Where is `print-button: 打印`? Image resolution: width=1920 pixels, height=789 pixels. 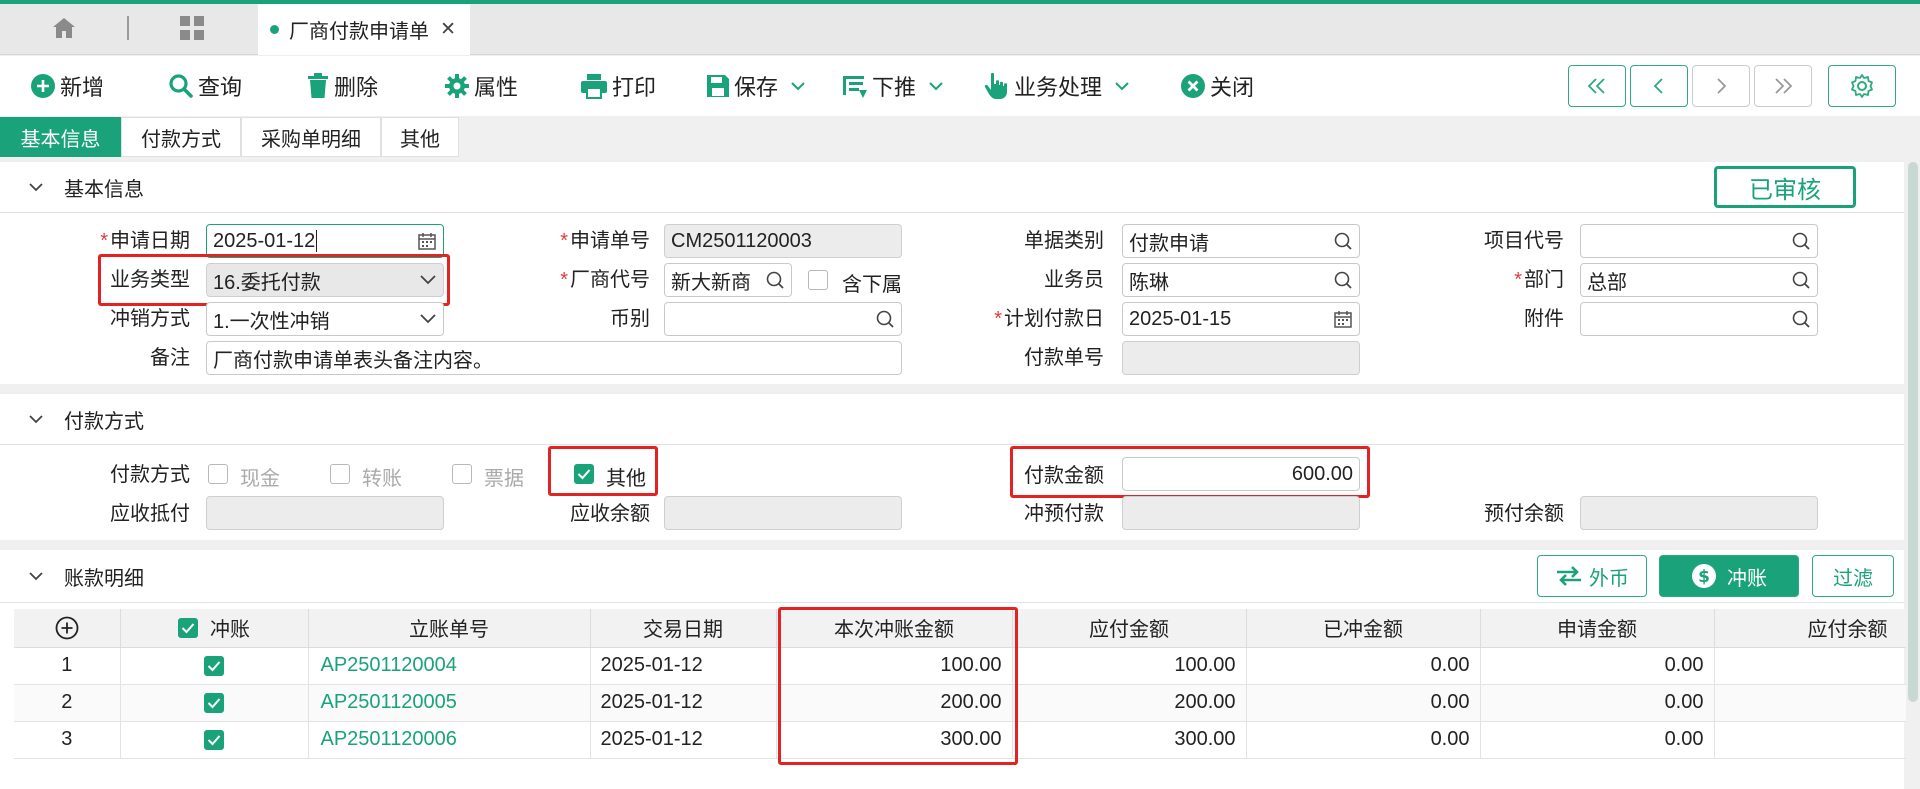 print-button: 打印 is located at coordinates (618, 86).